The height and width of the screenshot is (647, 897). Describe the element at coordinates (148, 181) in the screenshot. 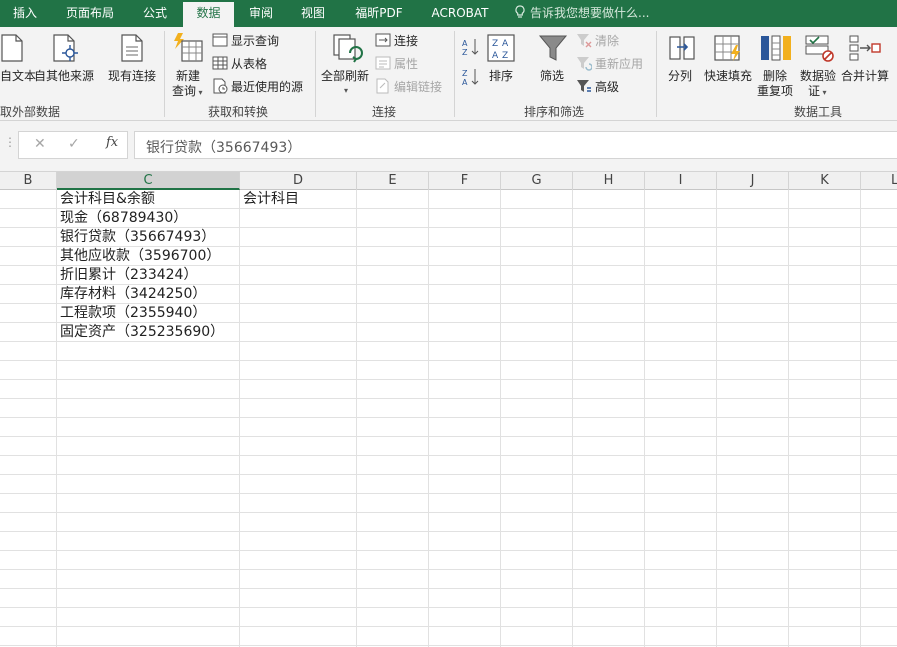

I see `column-header-c: C` at that location.